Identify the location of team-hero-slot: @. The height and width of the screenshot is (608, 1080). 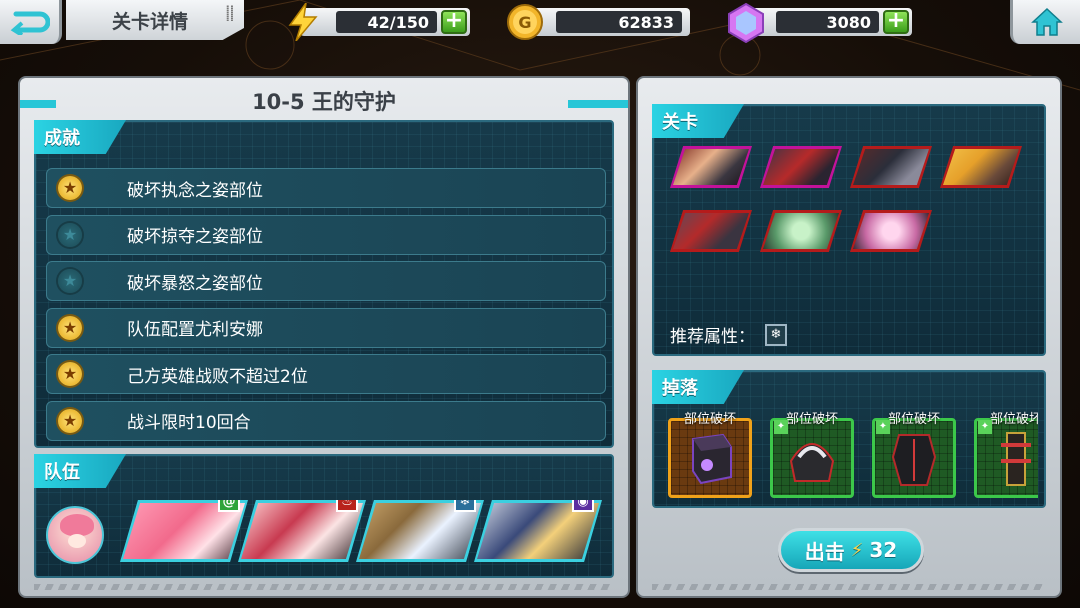
(184, 531).